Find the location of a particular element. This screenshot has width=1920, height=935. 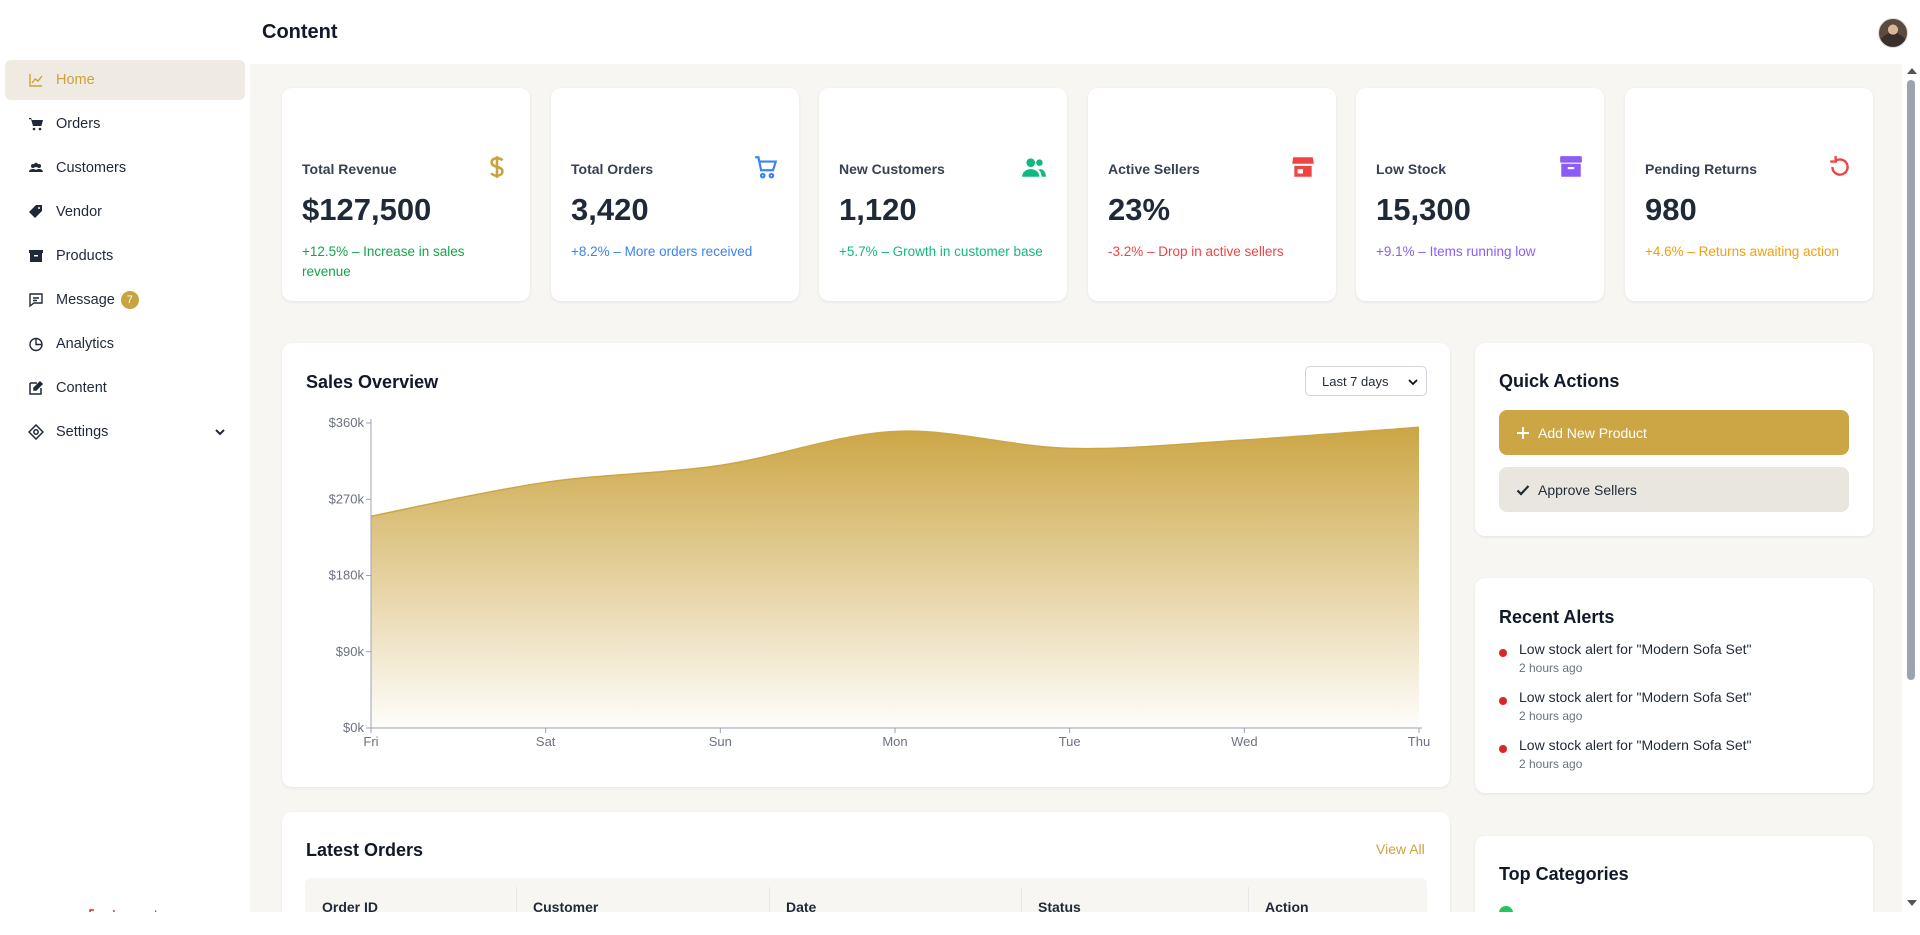

bottom-strip is located at coordinates (960, 923).